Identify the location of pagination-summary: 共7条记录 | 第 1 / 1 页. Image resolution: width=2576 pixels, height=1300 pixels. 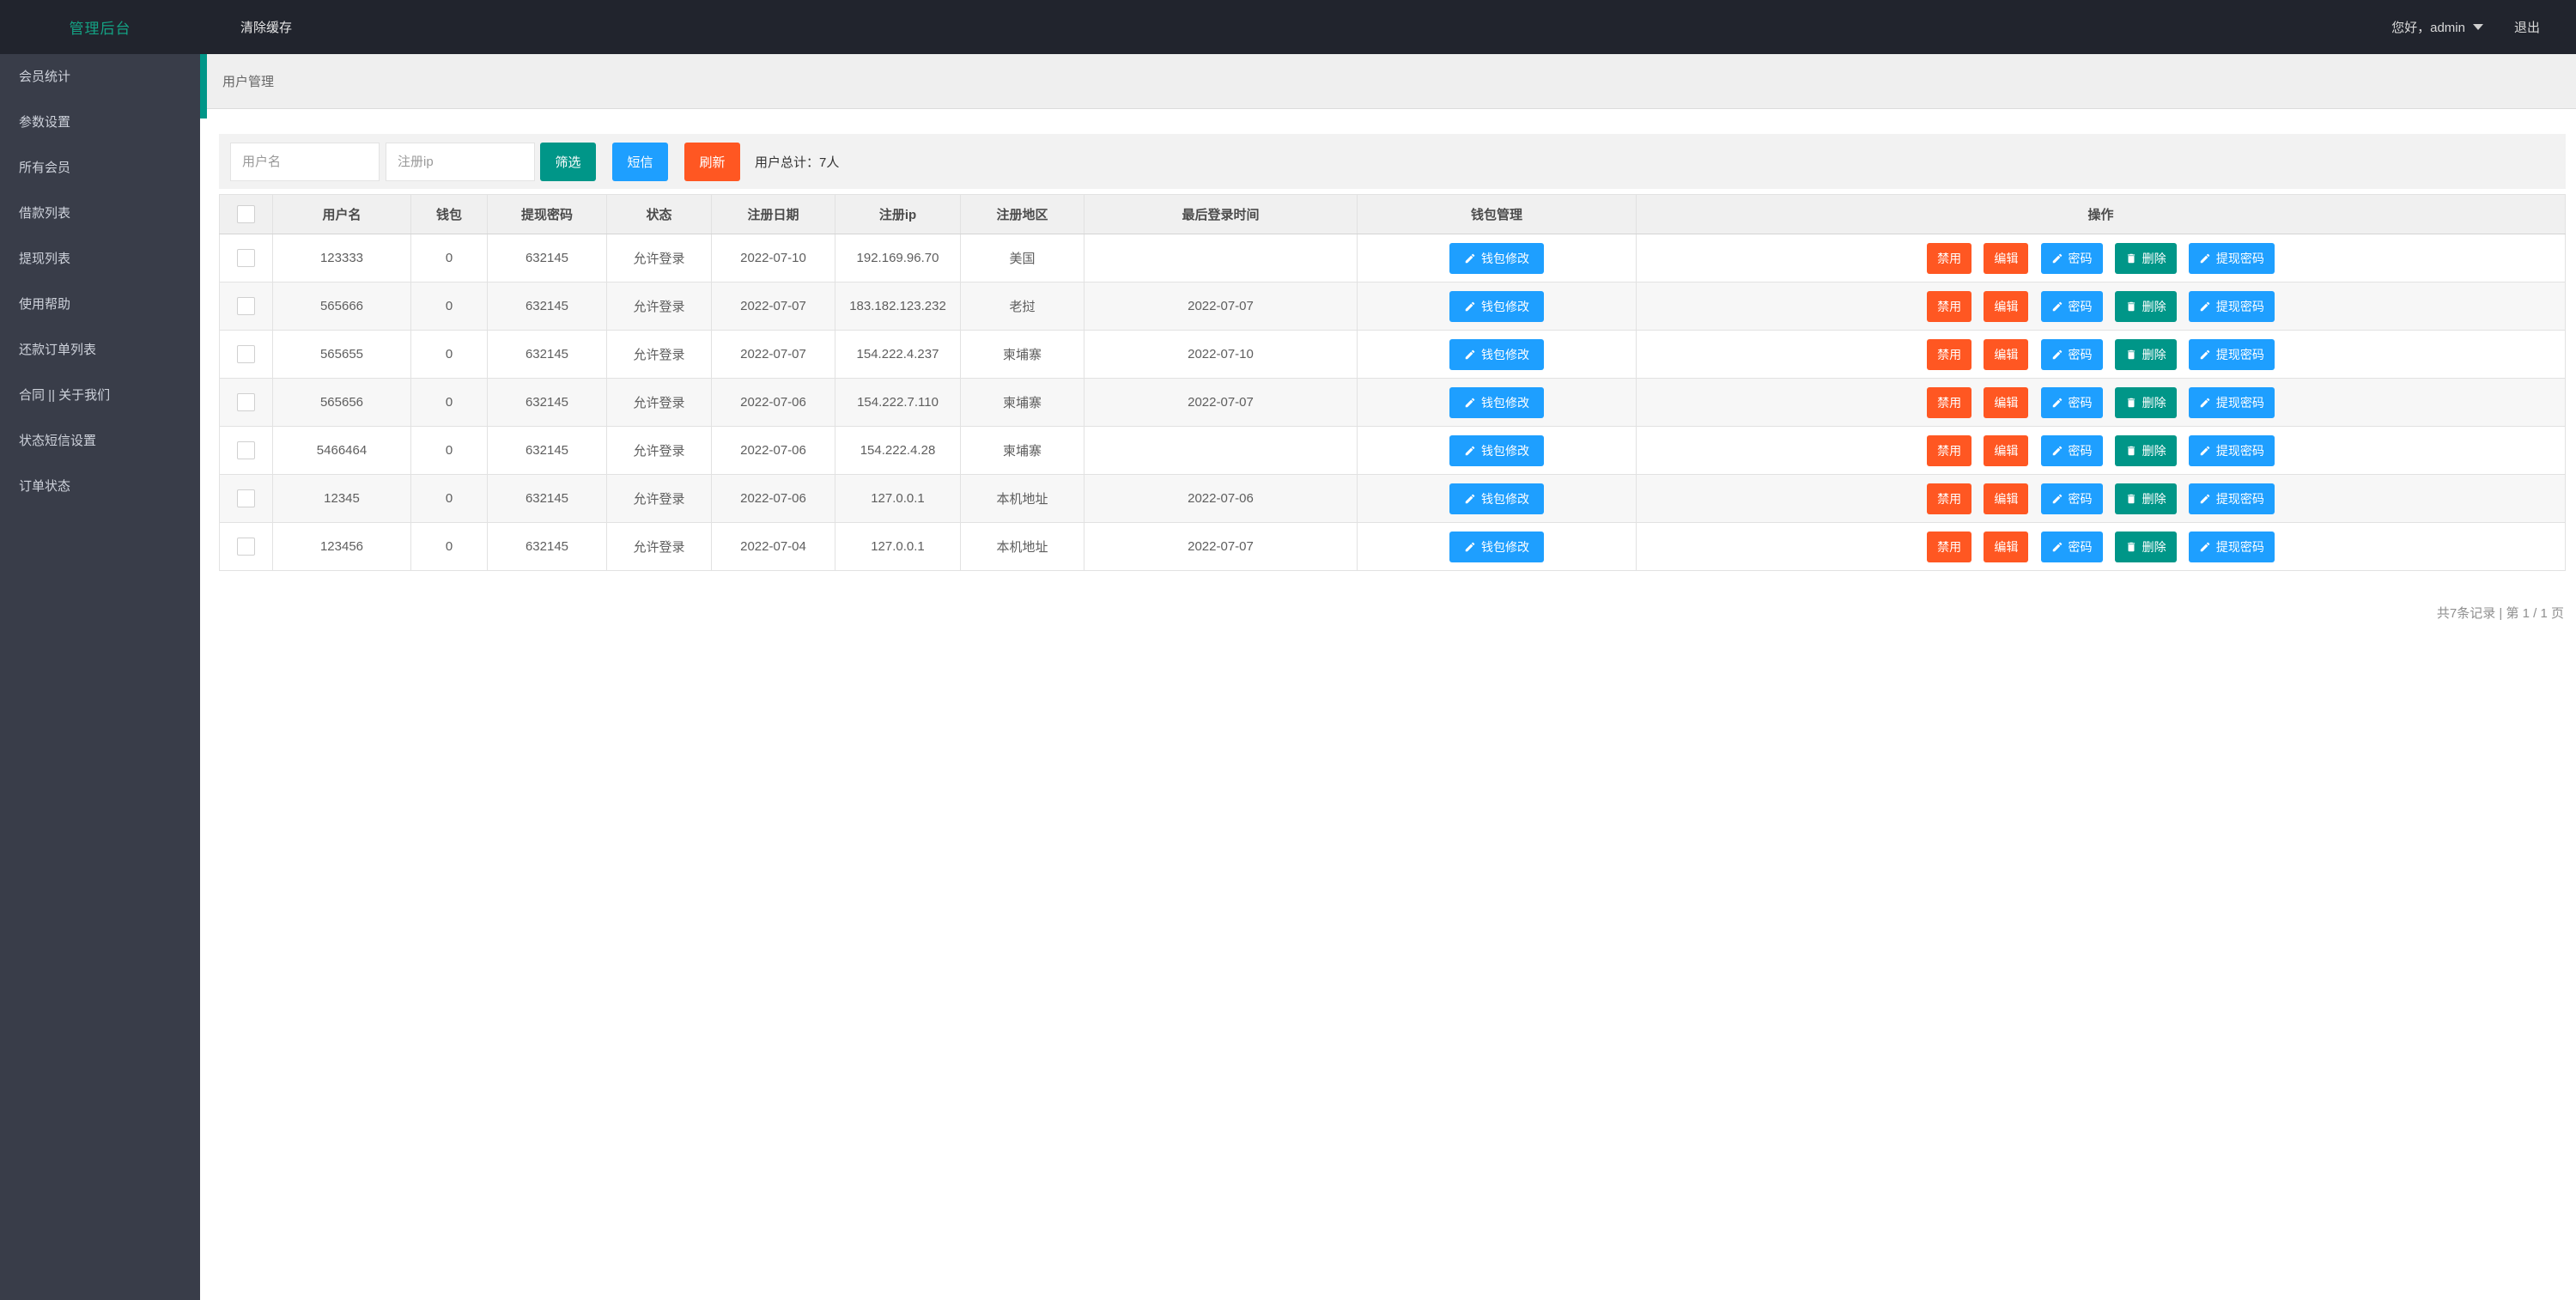
(2500, 613).